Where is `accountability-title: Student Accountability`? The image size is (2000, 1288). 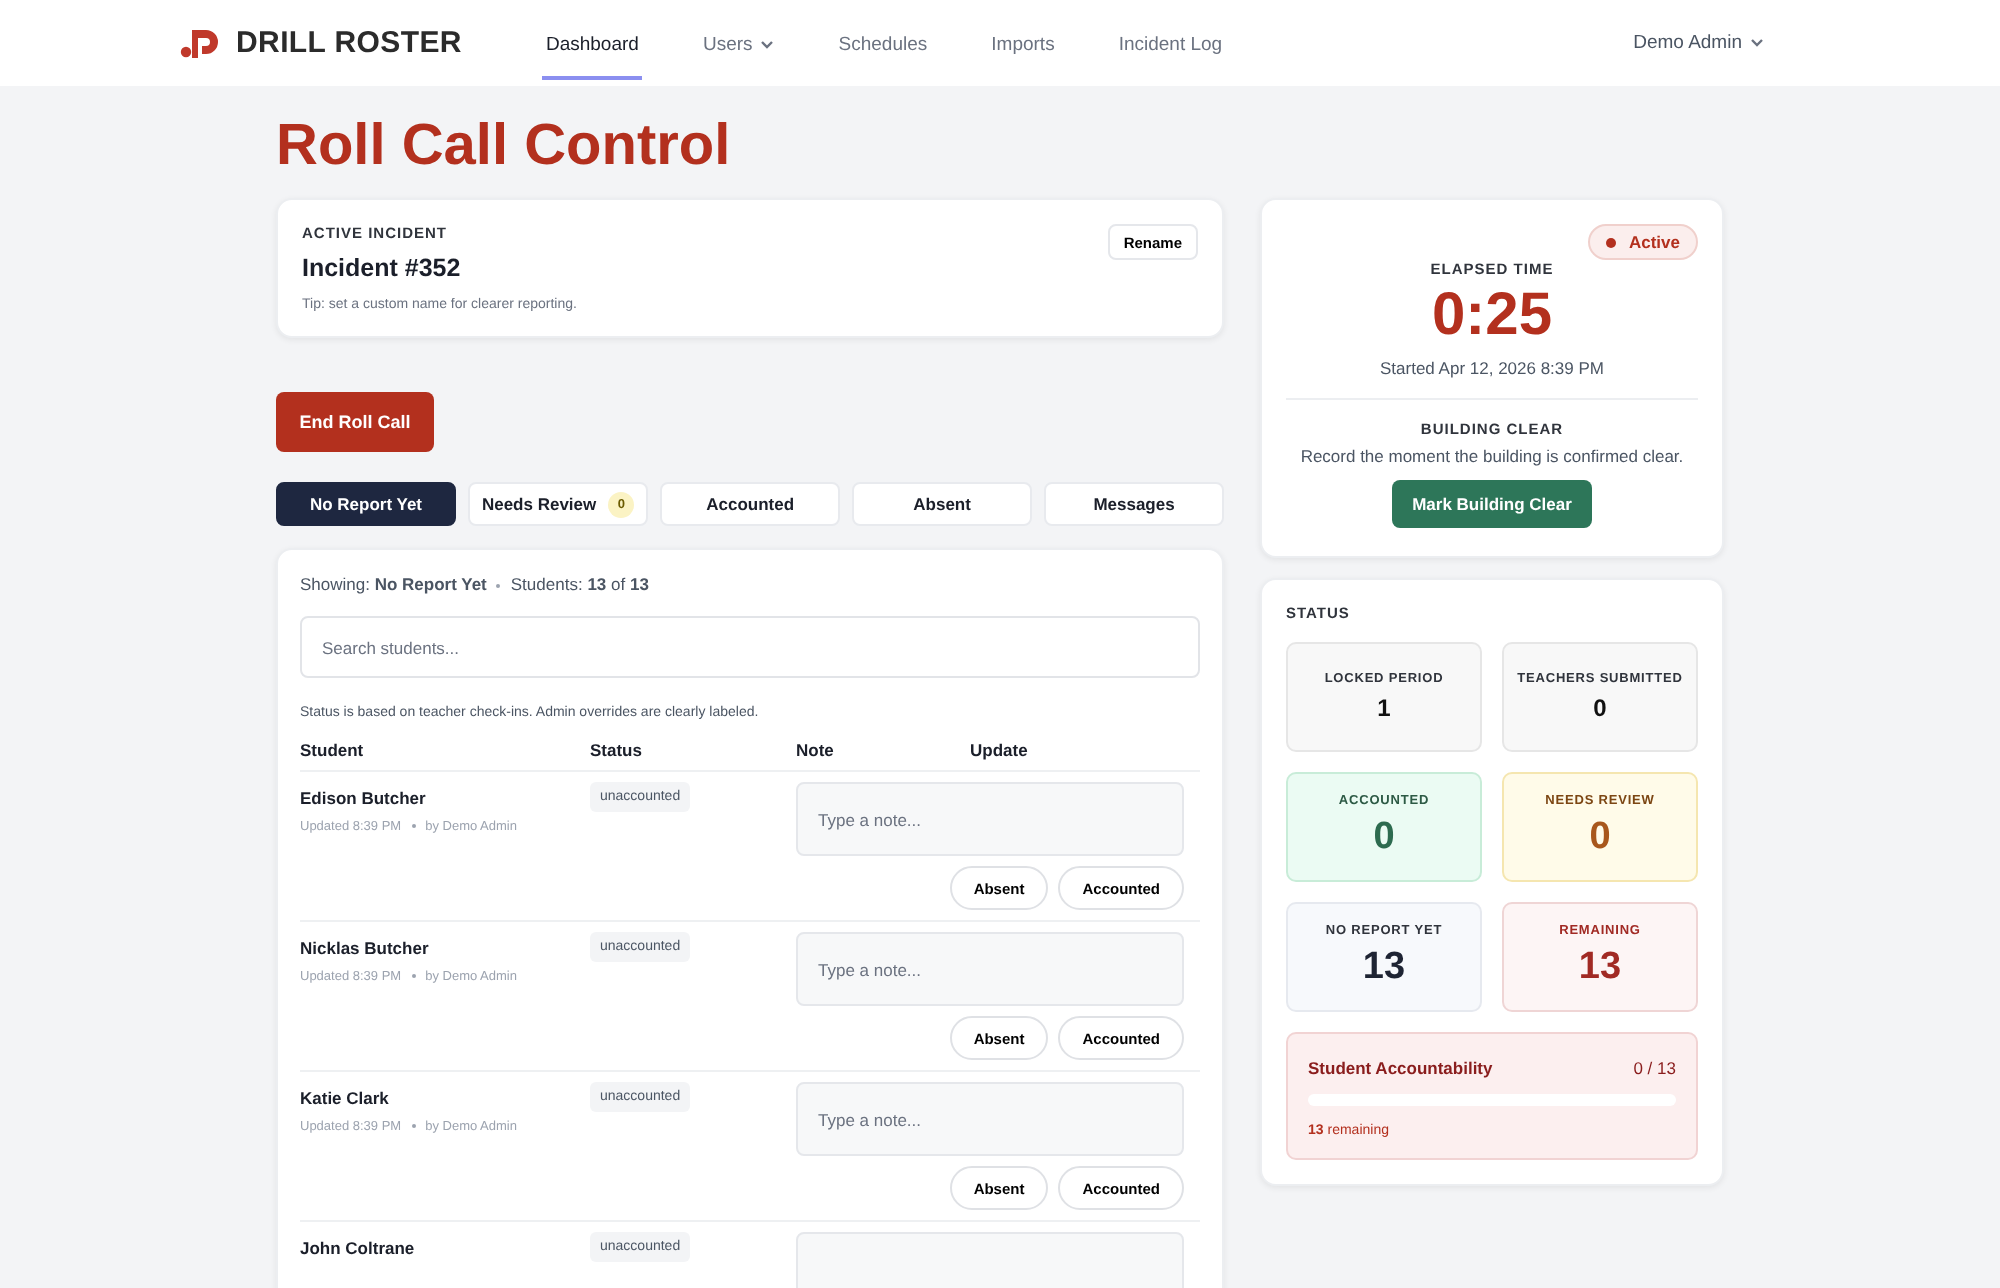
accountability-title: Student Accountability is located at coordinates (1400, 1068).